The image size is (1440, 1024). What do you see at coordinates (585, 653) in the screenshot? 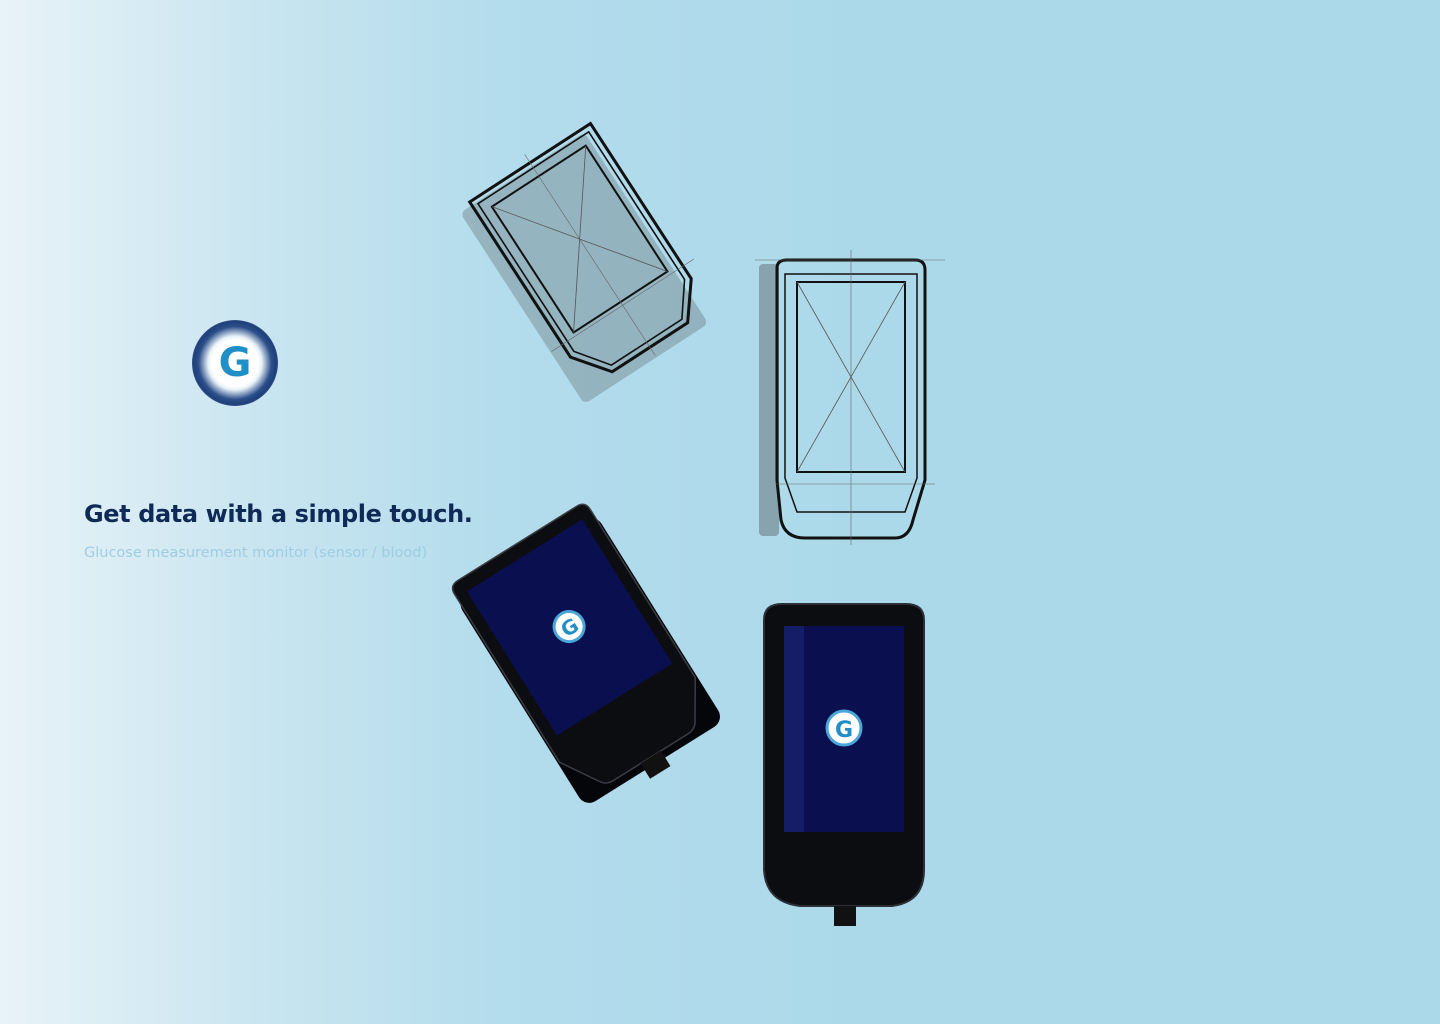
I see `device-render-tilted: G` at bounding box center [585, 653].